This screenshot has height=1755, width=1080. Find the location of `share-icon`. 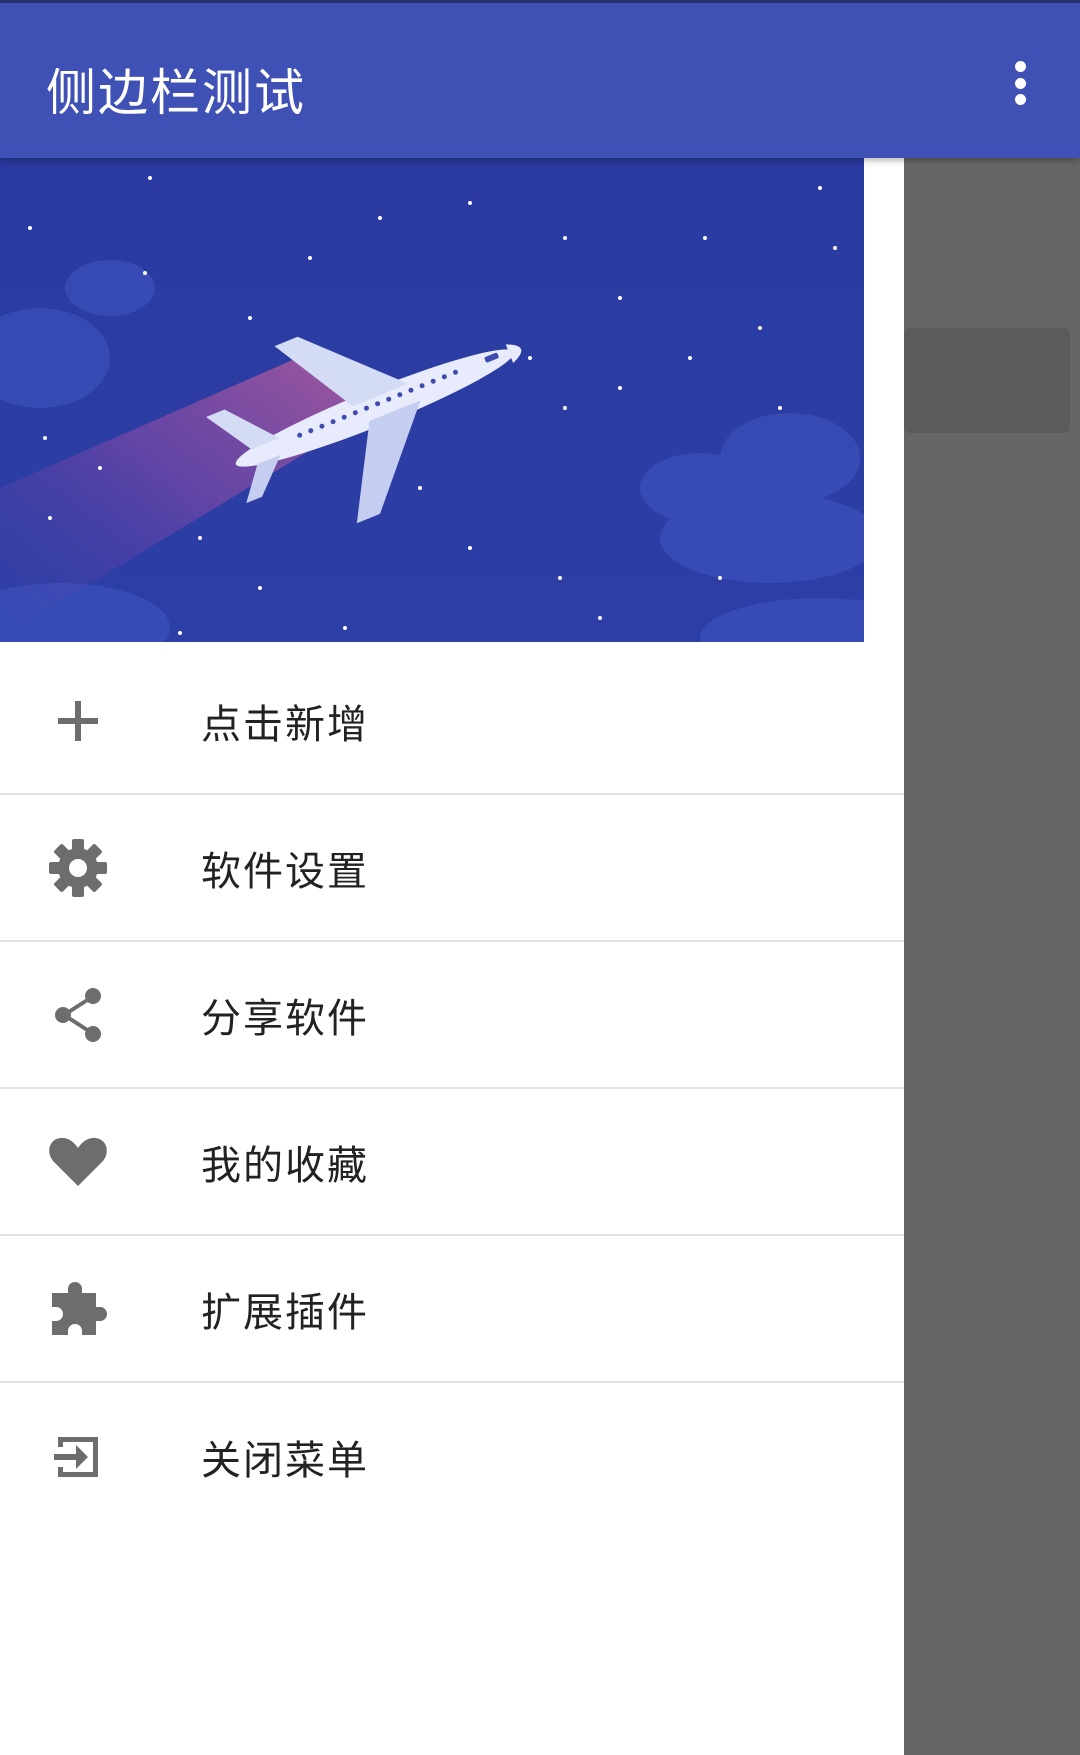

share-icon is located at coordinates (78, 1014).